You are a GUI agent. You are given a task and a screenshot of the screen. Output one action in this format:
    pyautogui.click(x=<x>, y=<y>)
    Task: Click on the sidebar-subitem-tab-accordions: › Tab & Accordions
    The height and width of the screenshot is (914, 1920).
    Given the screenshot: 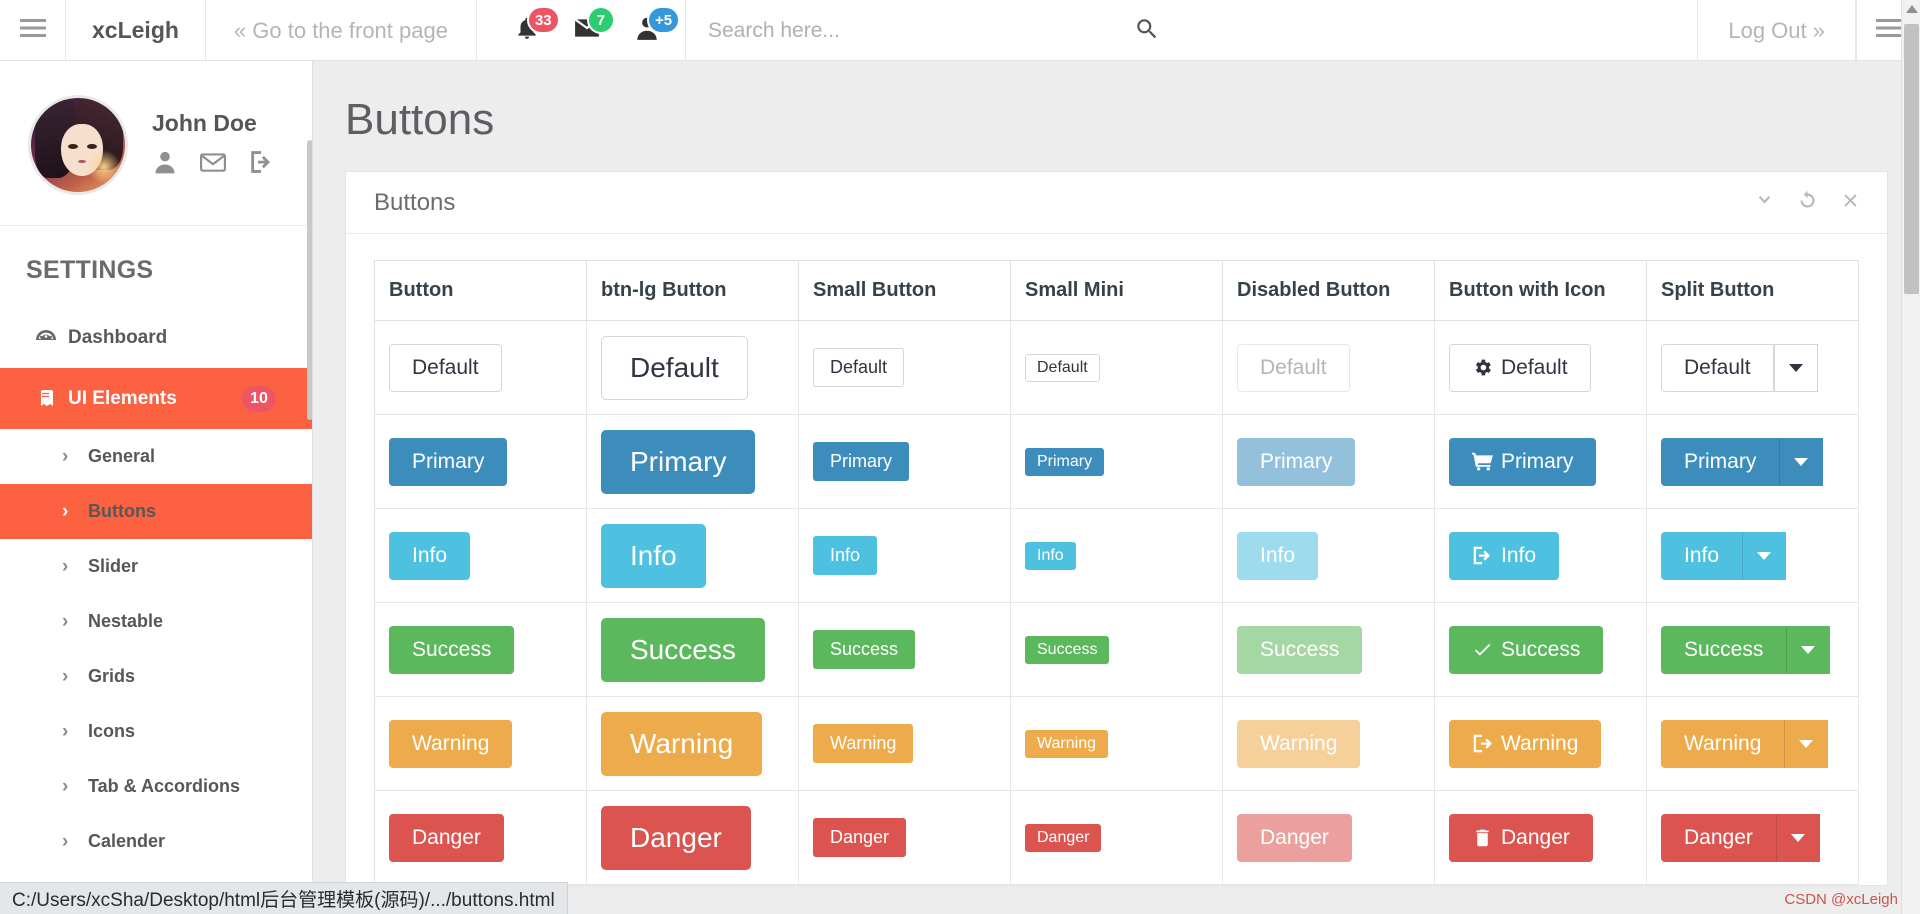 What is the action you would take?
    pyautogui.click(x=156, y=786)
    